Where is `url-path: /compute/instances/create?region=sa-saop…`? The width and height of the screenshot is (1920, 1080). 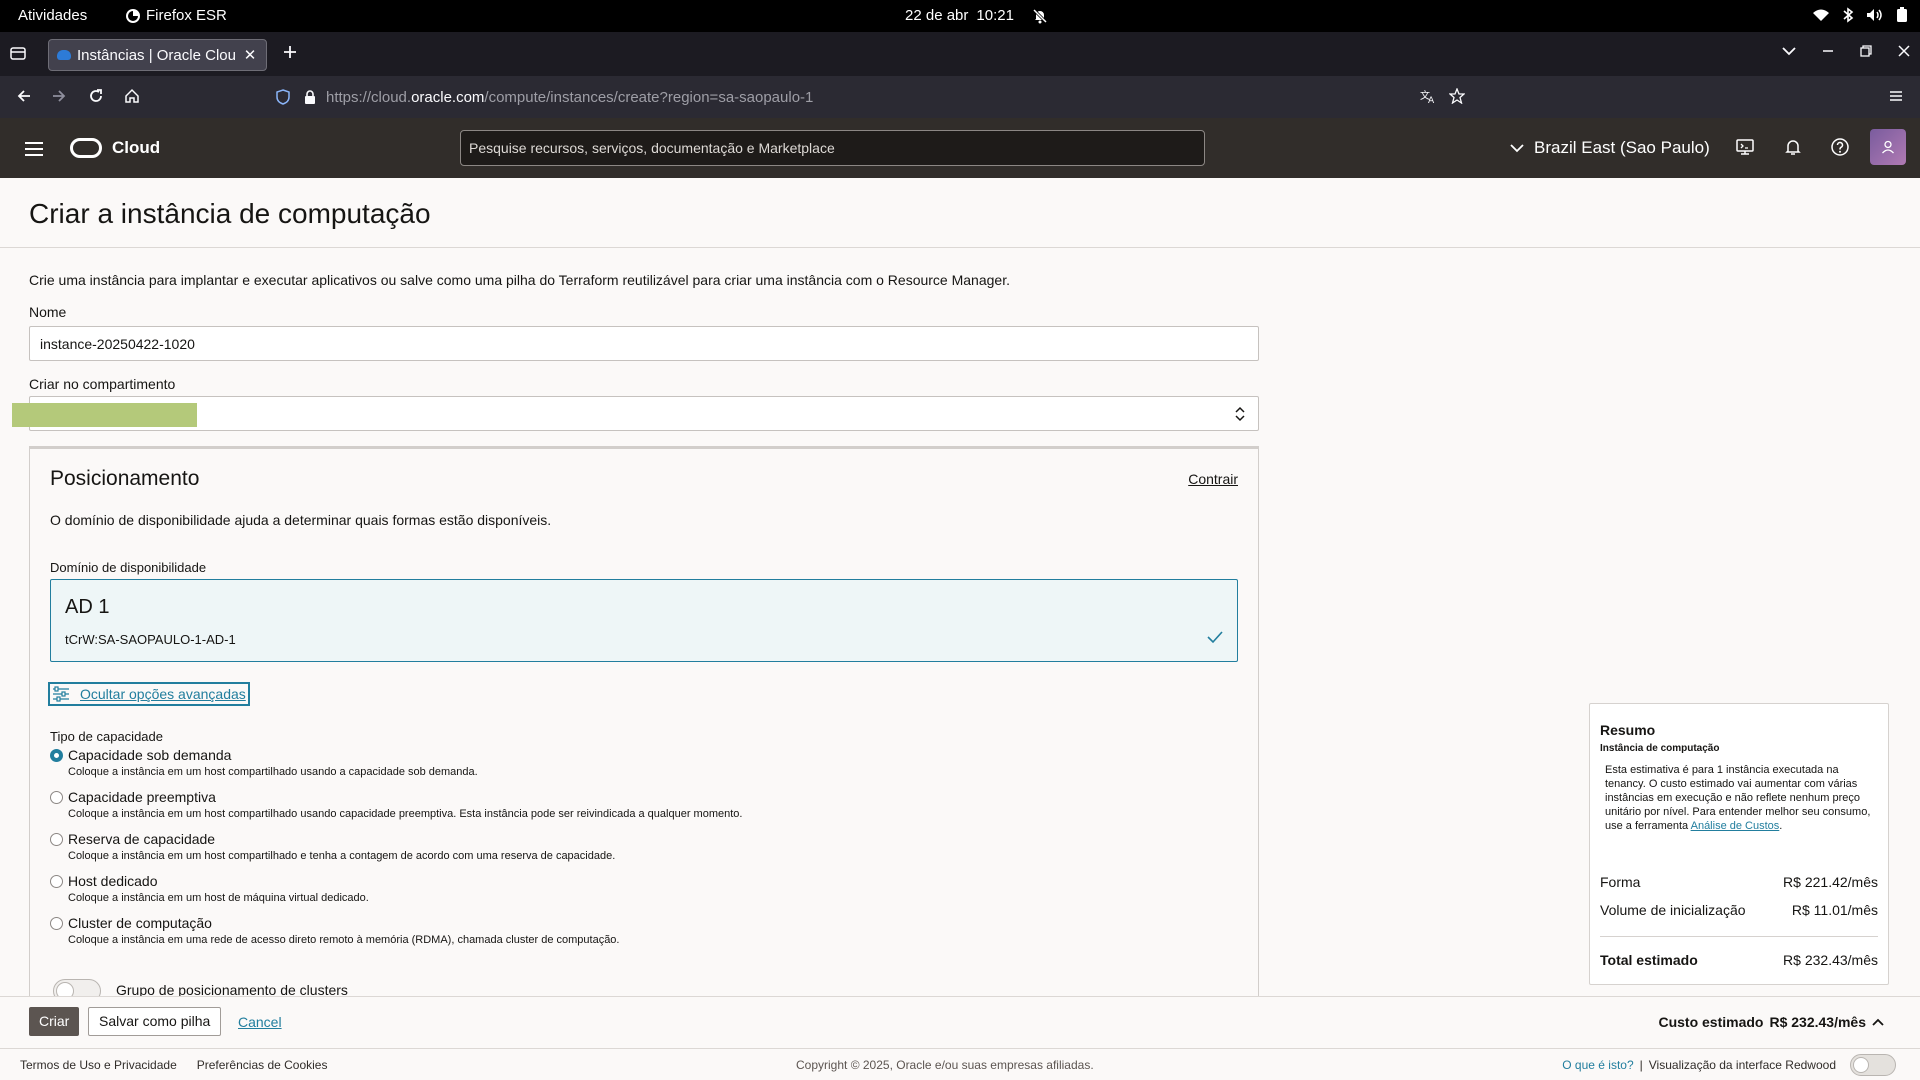
url-path: /compute/instances/create?region=sa-saop… is located at coordinates (649, 97).